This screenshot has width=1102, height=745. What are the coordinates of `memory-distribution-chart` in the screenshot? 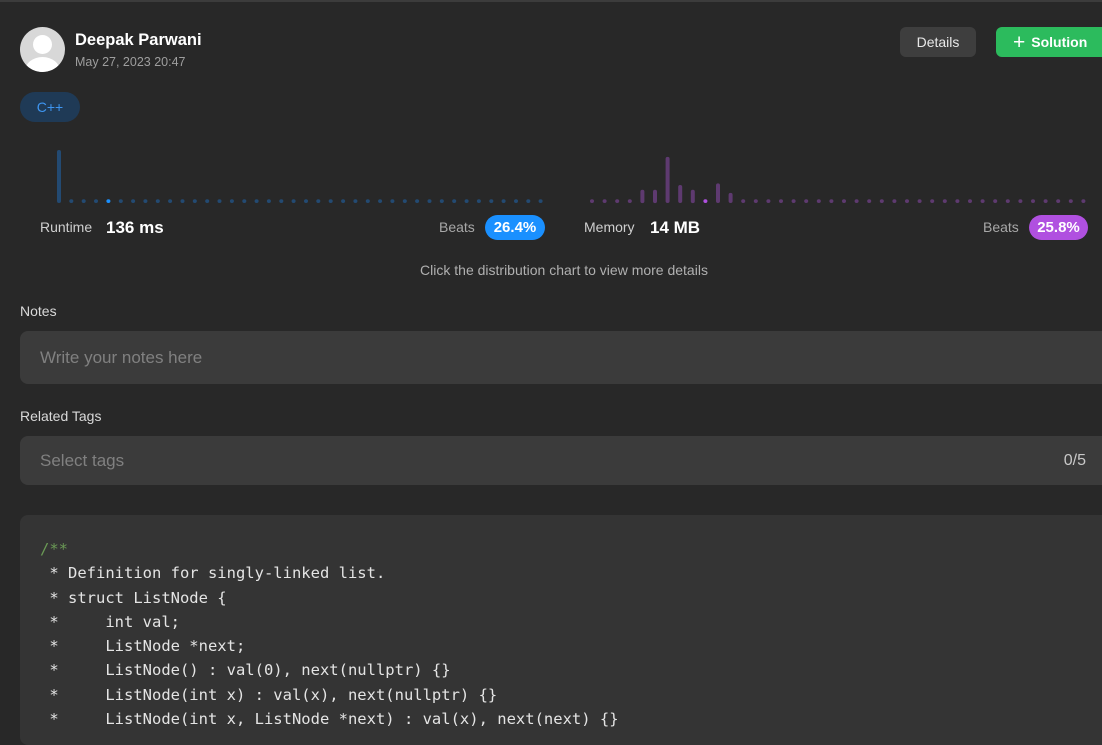 It's located at (838, 180).